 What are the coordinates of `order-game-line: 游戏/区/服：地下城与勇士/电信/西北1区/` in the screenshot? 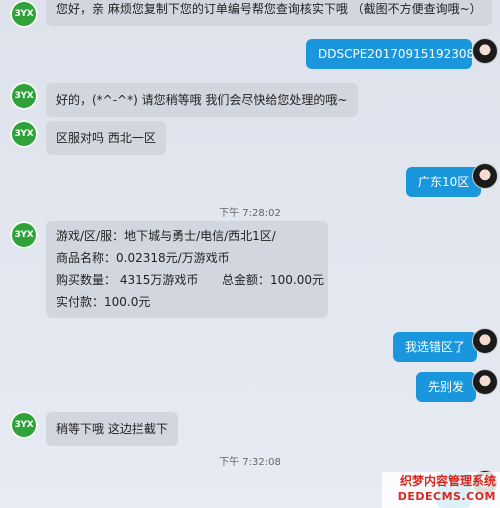 It's located at (166, 236).